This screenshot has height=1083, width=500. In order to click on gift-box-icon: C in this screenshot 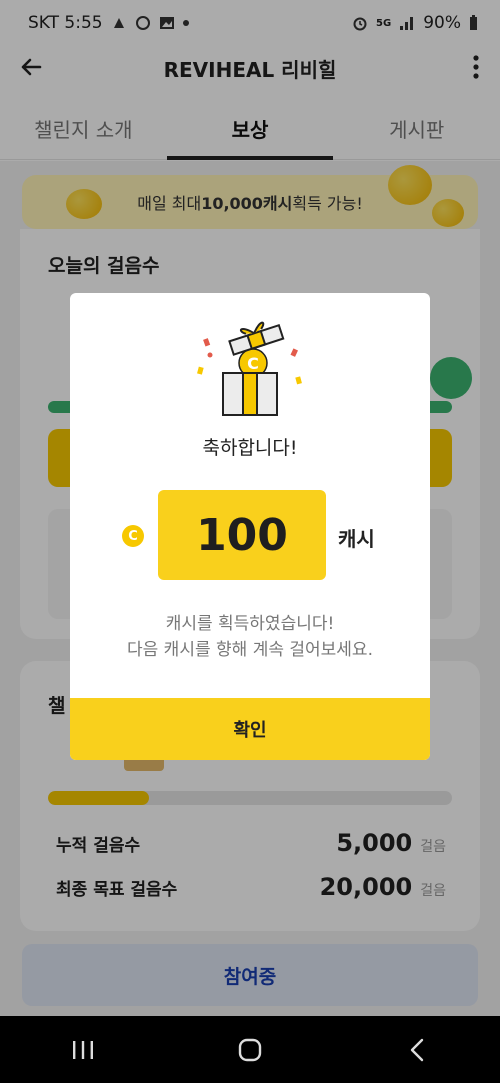, I will do `click(249, 368)`.